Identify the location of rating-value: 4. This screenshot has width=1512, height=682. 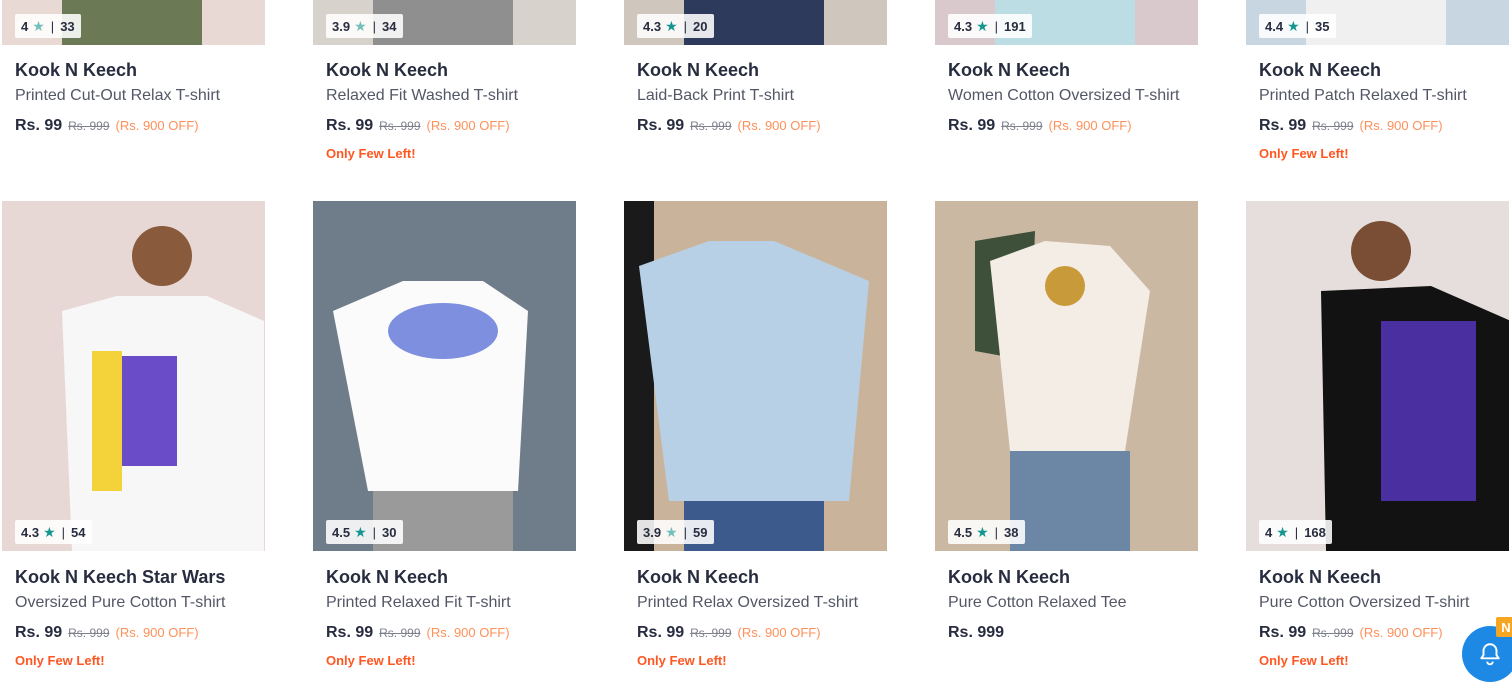
(1269, 532).